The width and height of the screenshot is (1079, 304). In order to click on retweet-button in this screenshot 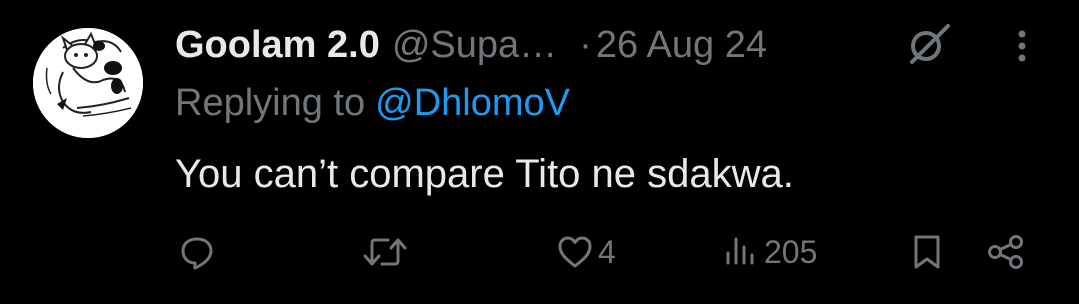, I will do `click(387, 252)`.